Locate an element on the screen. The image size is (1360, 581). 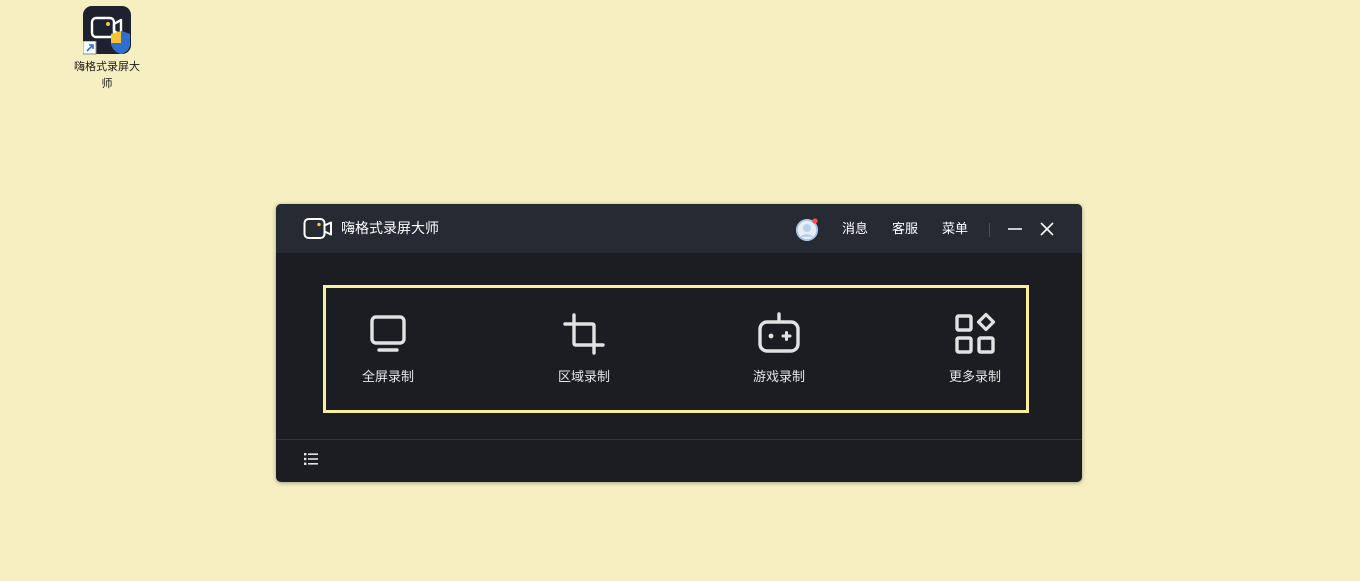
video-camera-icon is located at coordinates (317, 228).